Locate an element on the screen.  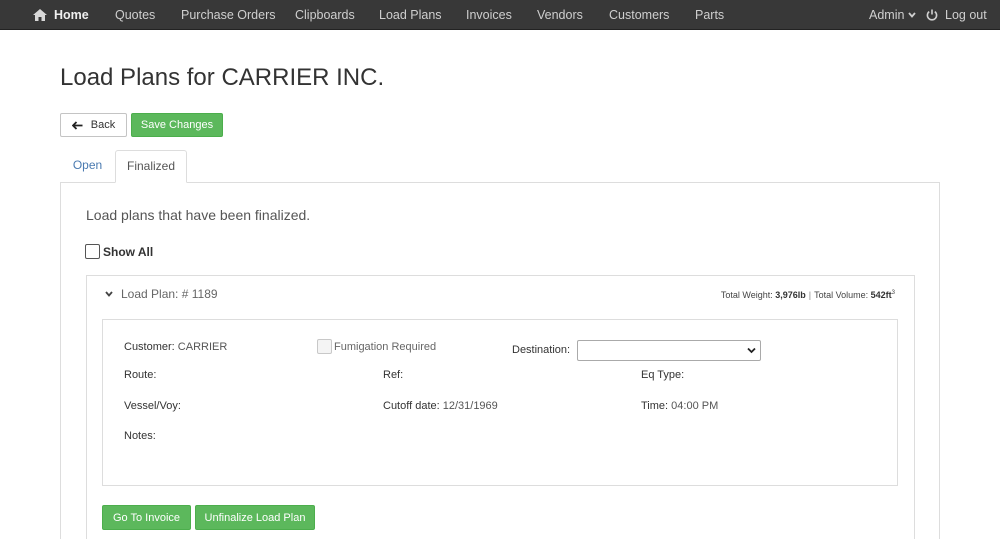
logout-link: Log out is located at coordinates (956, 15).